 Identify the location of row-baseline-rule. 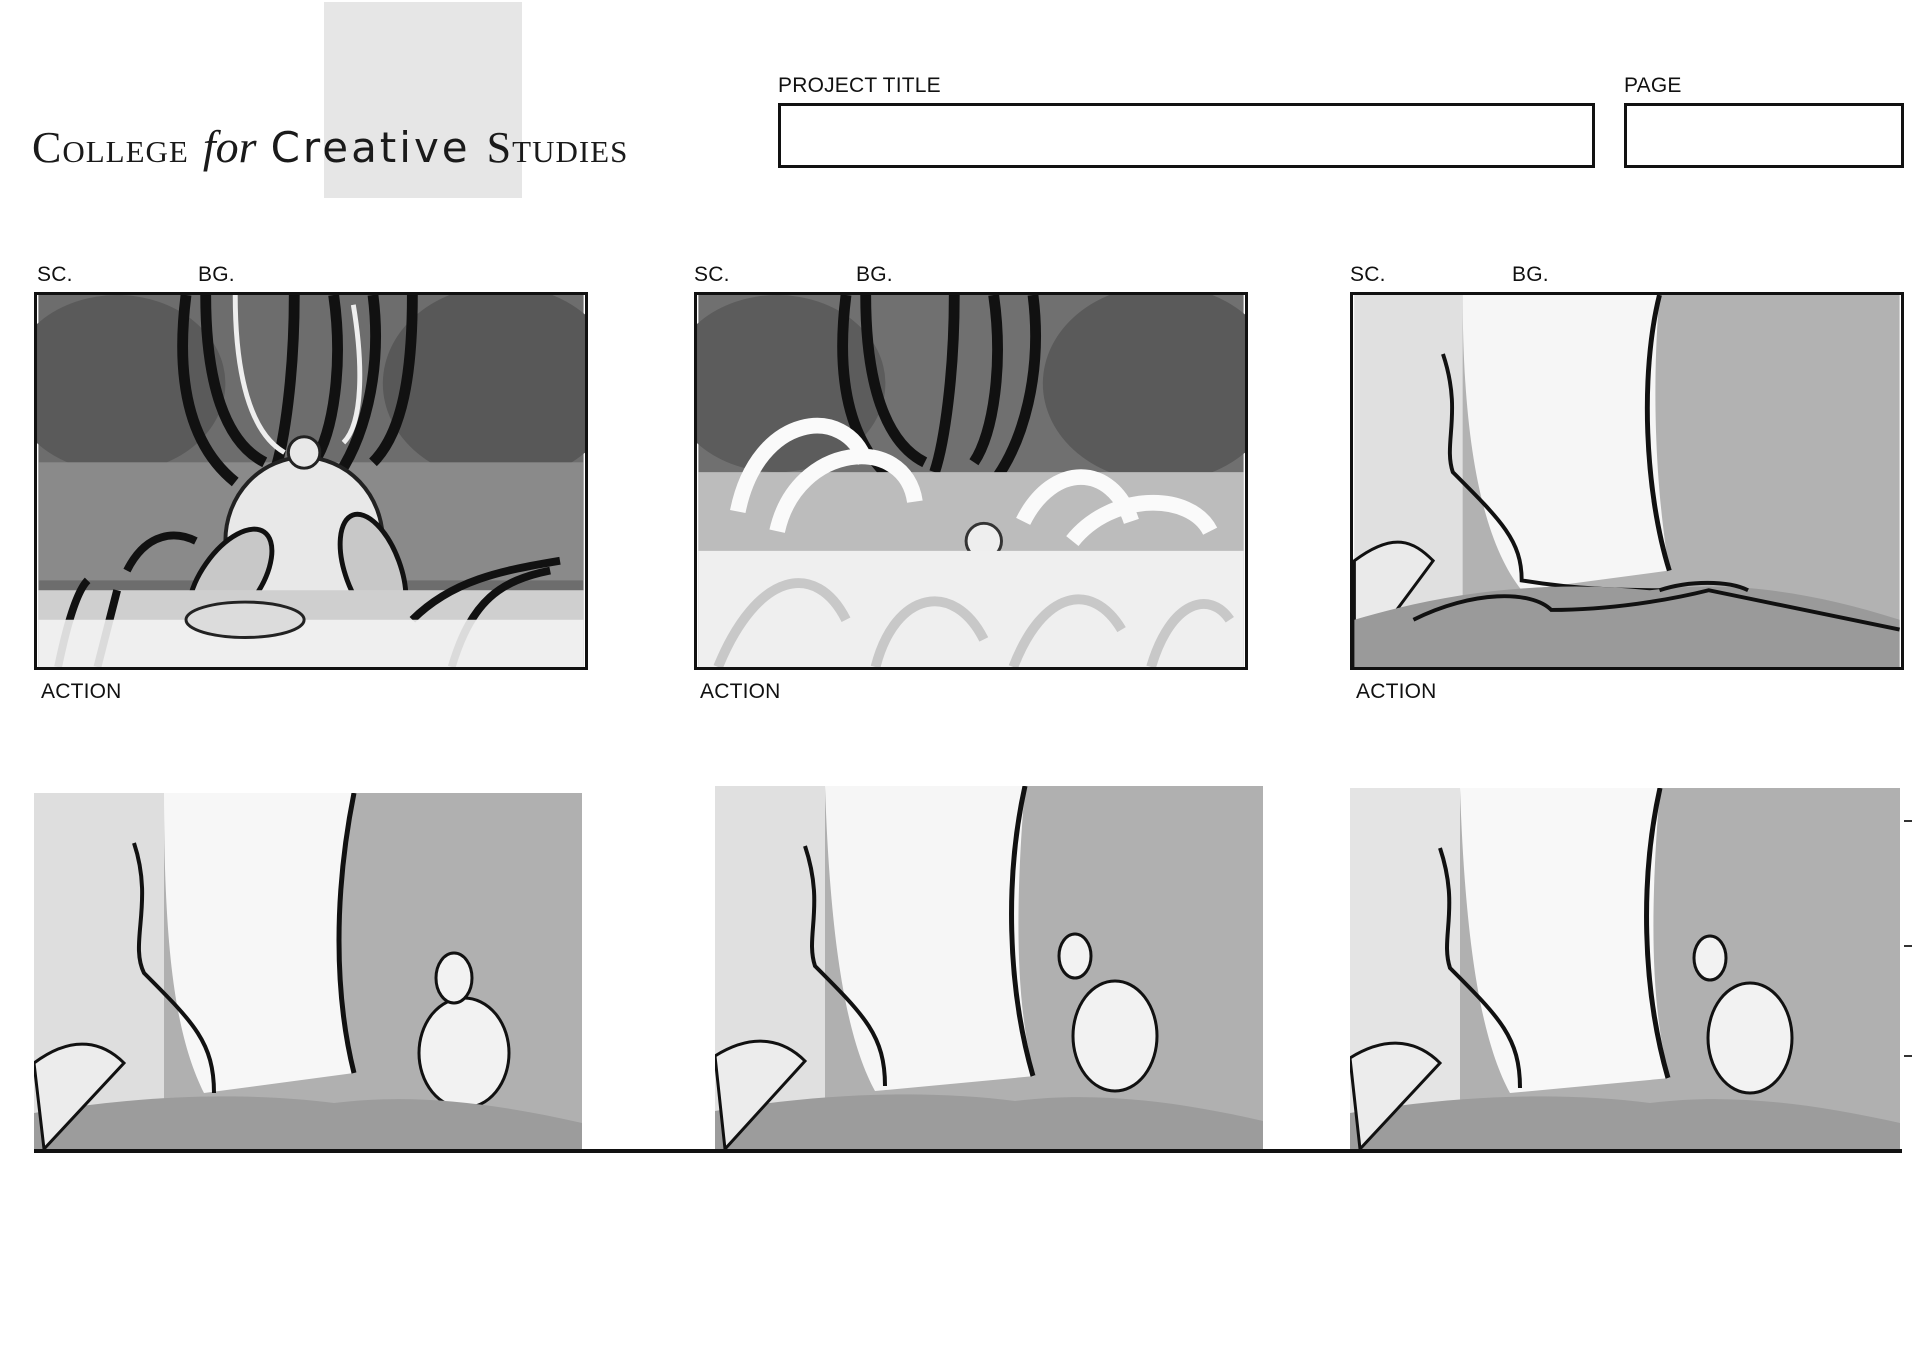
(968, 1151).